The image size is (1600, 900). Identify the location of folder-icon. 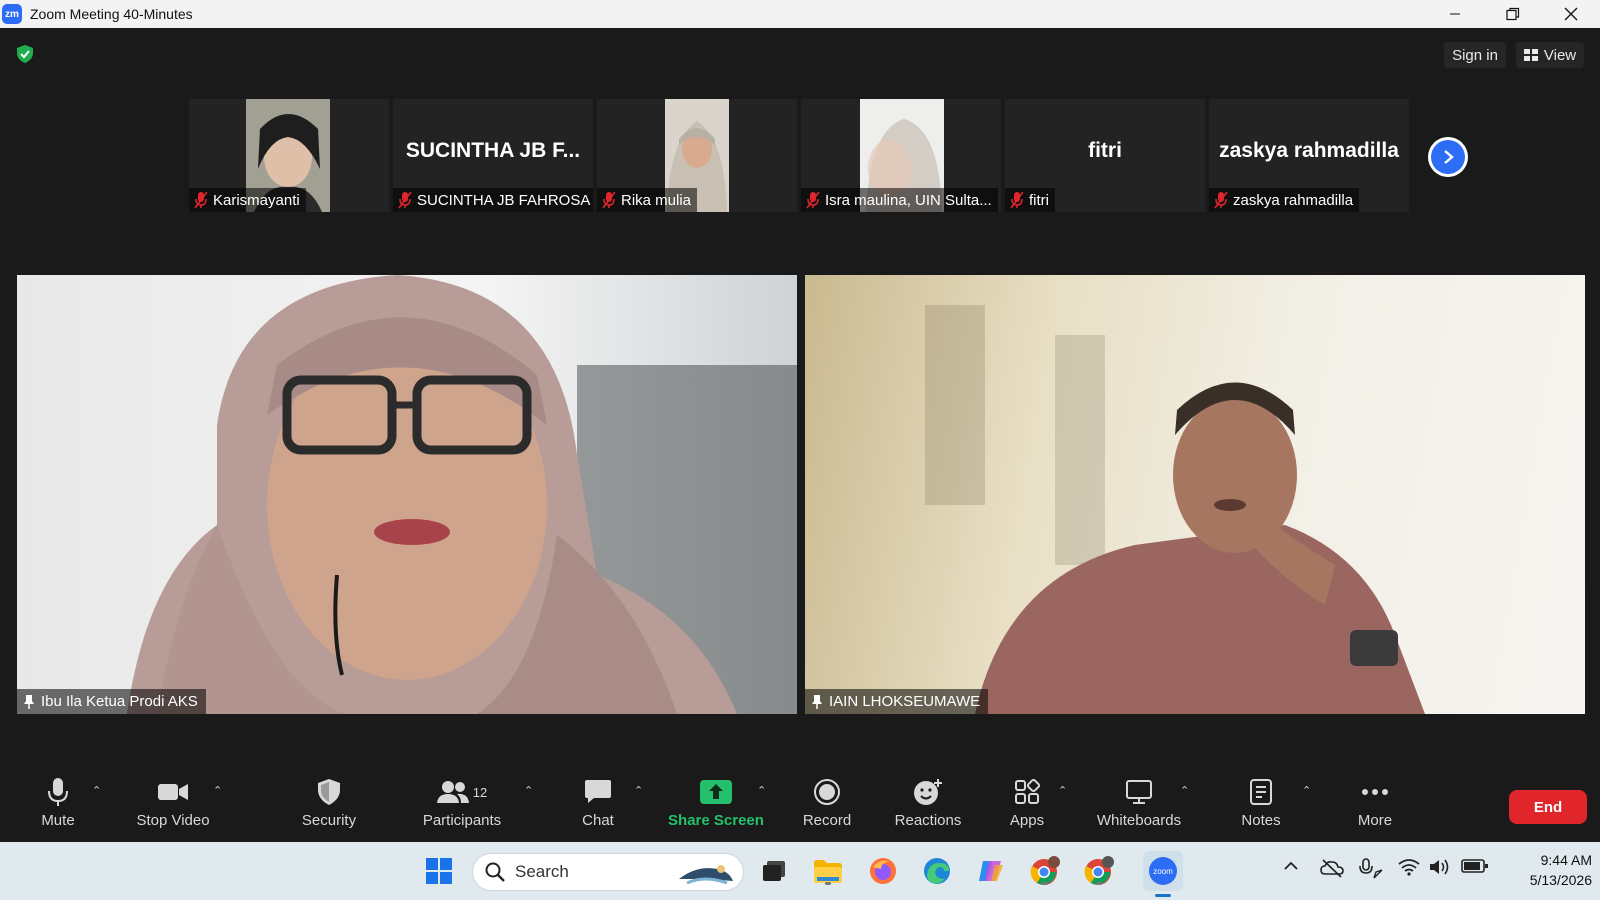
(828, 871).